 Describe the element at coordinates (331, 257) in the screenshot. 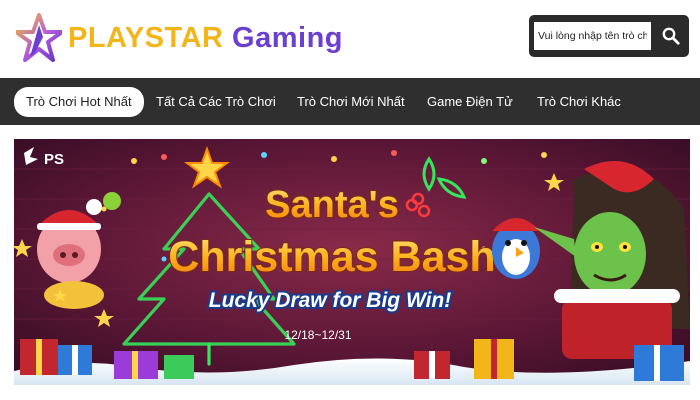

I see `banner-title-line2: Christmas Bash` at that location.